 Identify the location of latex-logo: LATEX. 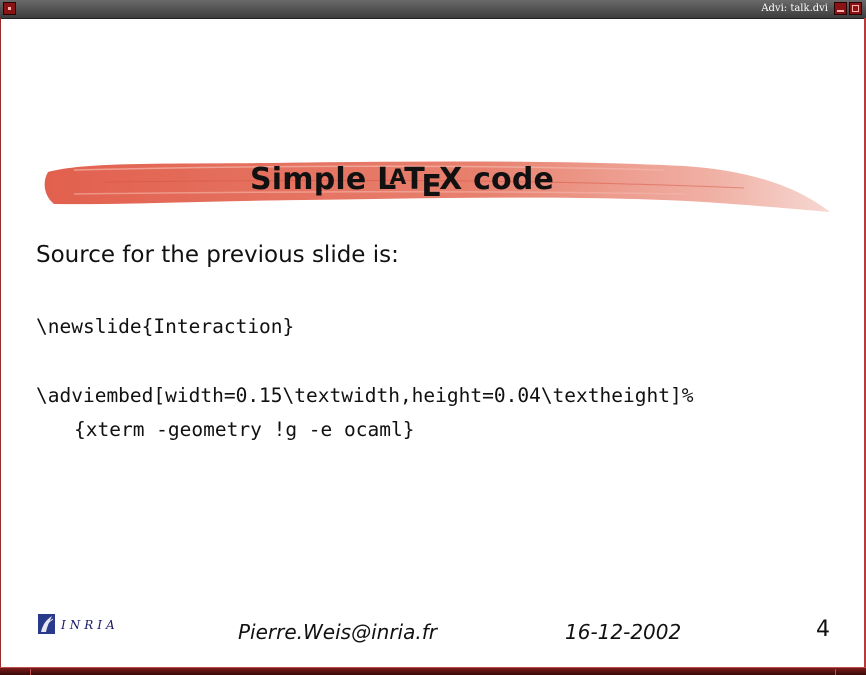
(420, 183).